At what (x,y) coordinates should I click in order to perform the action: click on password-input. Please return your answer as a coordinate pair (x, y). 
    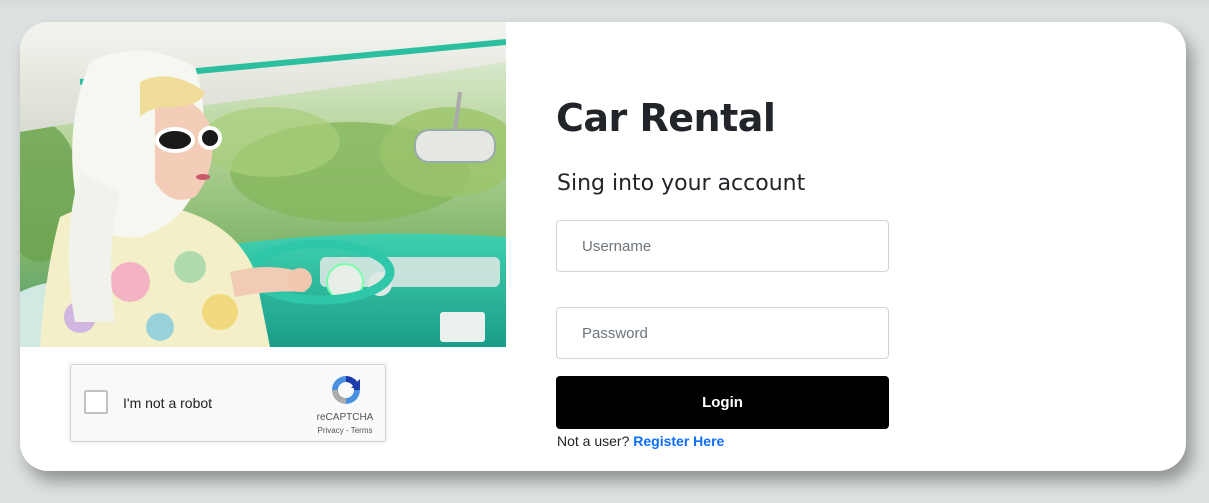
    Looking at the image, I should click on (722, 333).